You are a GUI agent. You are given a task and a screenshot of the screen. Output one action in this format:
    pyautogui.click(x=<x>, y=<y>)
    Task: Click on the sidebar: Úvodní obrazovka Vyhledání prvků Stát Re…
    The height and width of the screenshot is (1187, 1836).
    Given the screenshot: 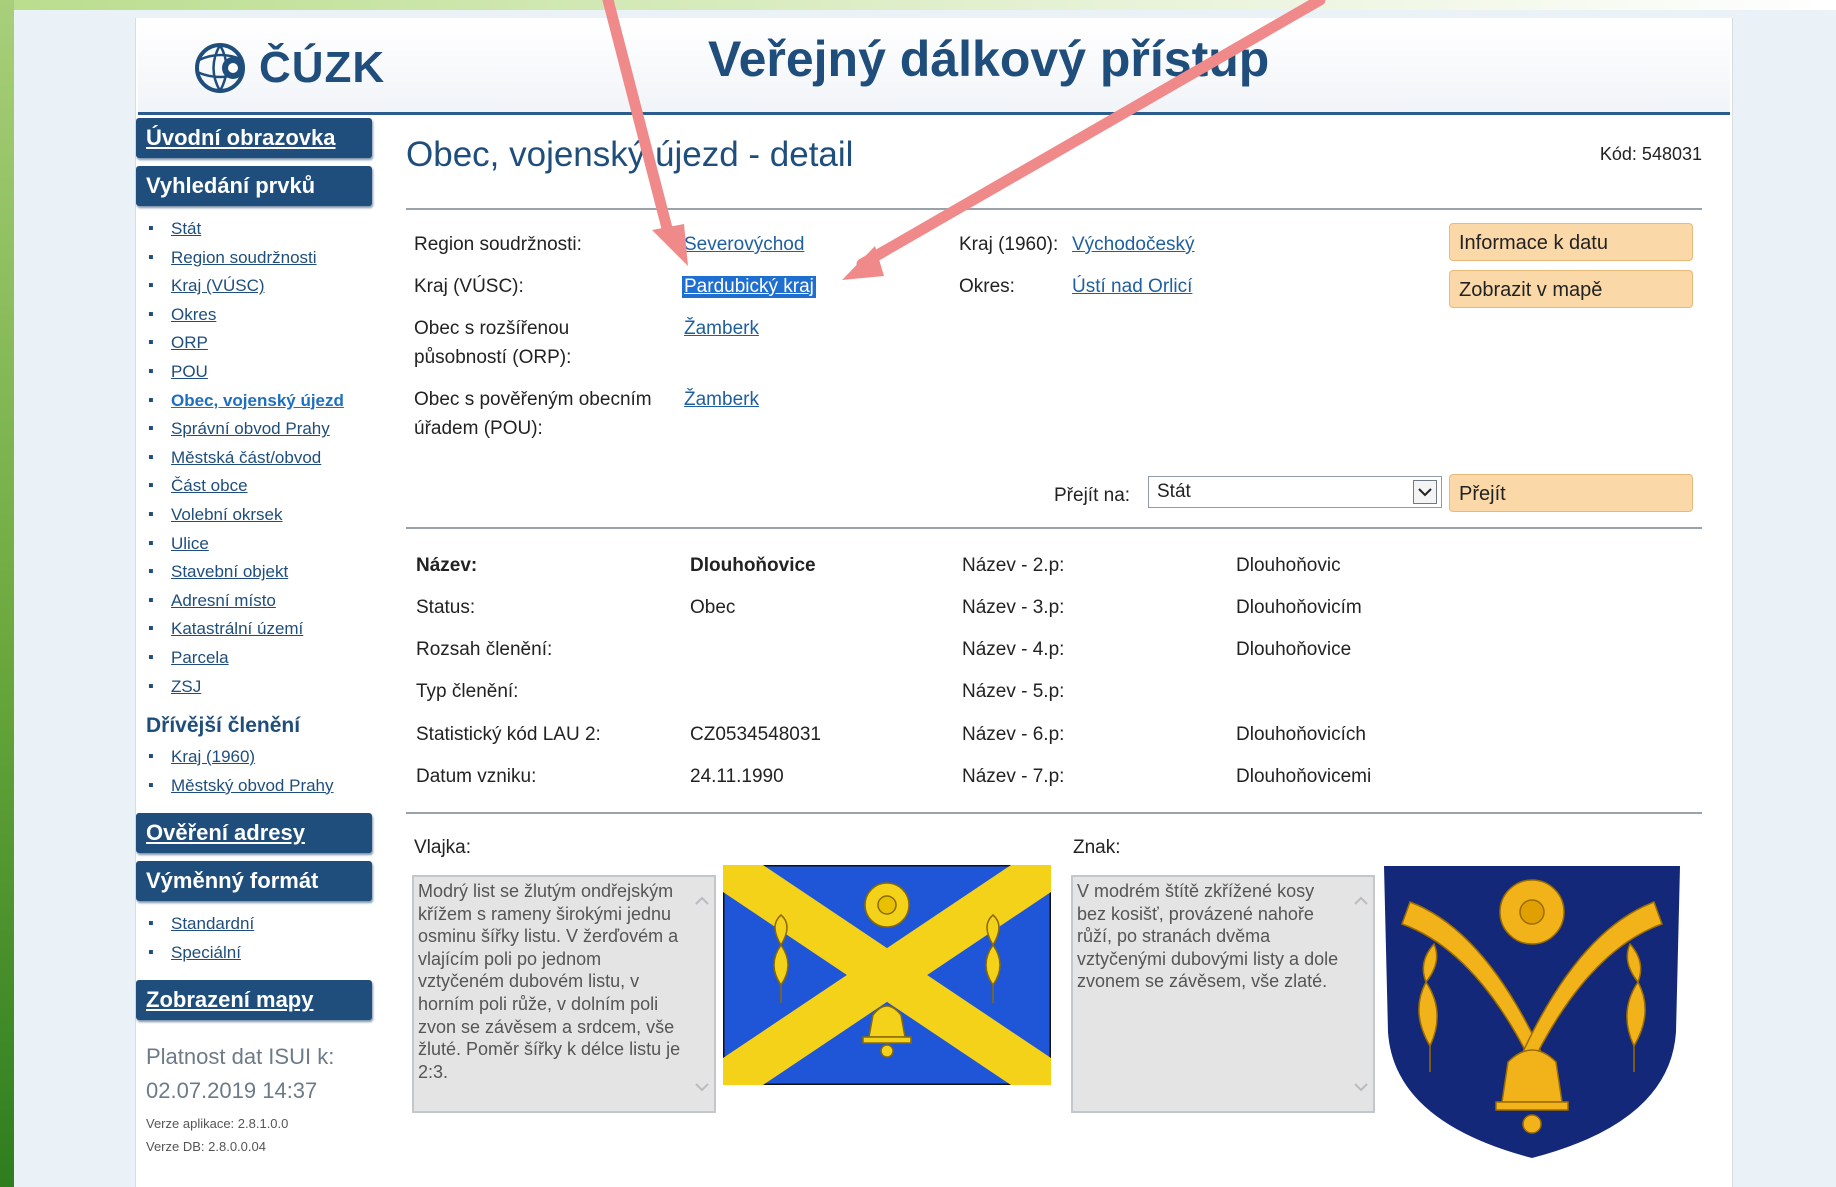 What is the action you would take?
    pyautogui.click(x=255, y=638)
    